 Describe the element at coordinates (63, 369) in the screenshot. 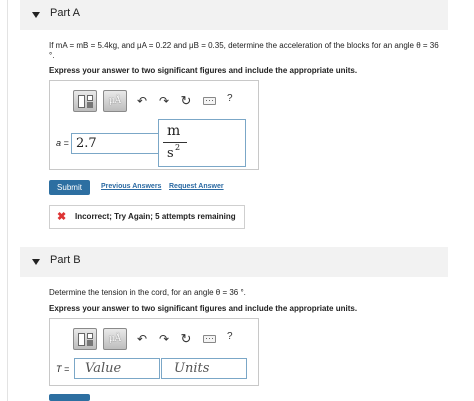

I see `part-b-variable-label: T =` at that location.